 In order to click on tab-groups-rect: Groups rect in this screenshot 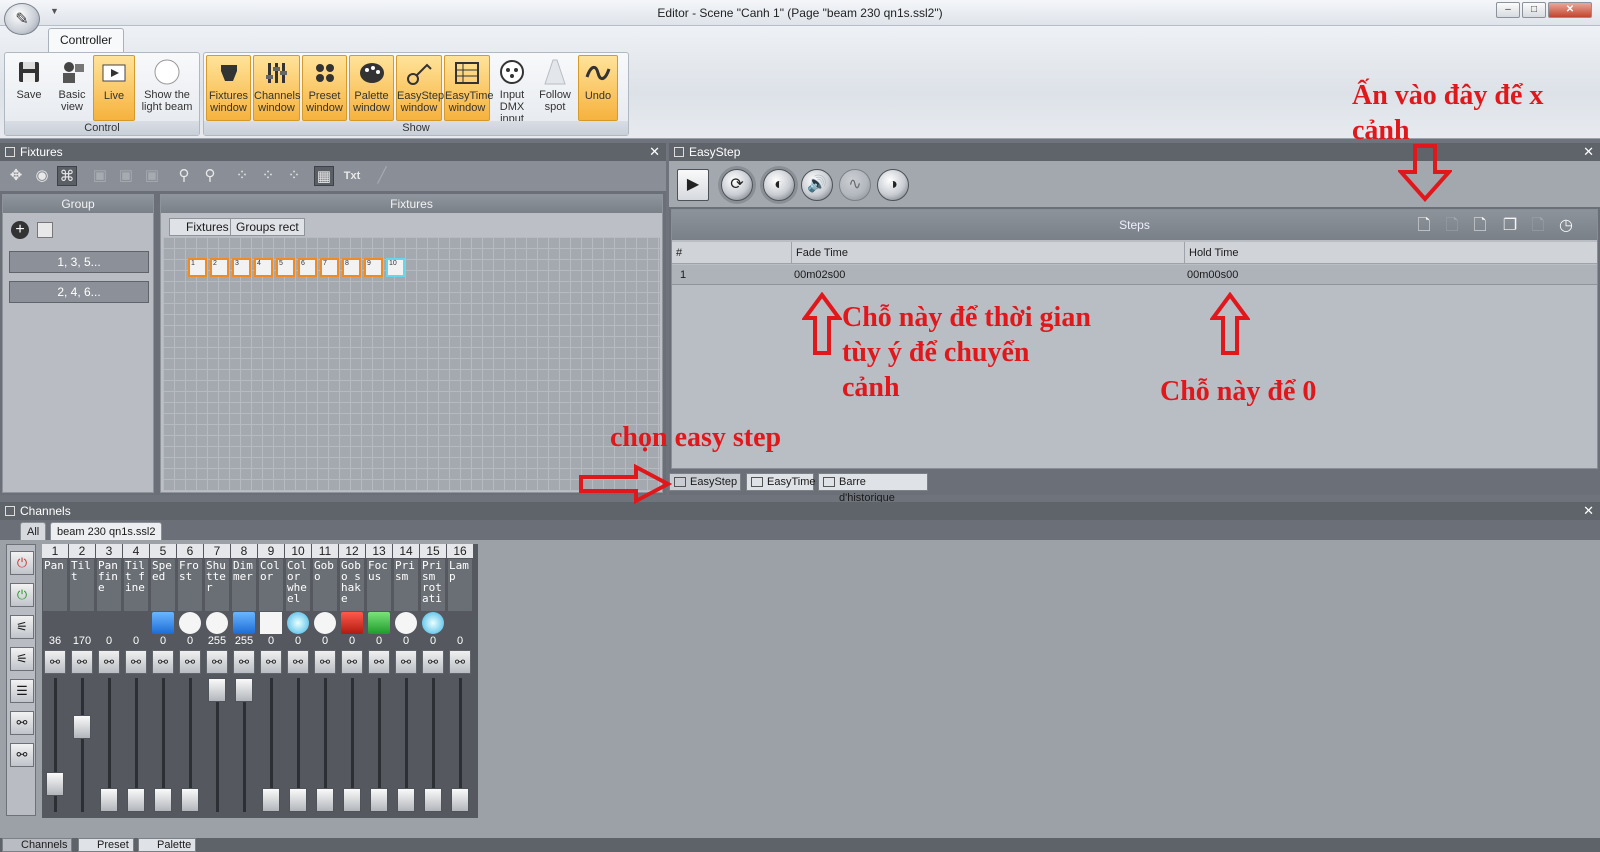, I will do `click(267, 227)`.